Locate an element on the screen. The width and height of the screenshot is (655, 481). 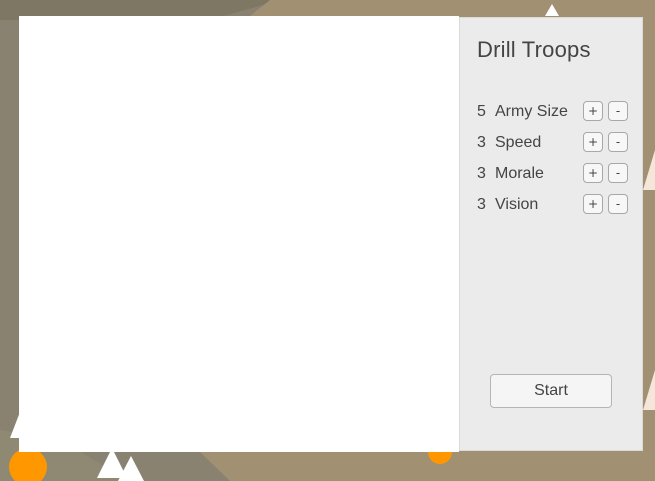
vision-minus-button: - is located at coordinates (618, 204).